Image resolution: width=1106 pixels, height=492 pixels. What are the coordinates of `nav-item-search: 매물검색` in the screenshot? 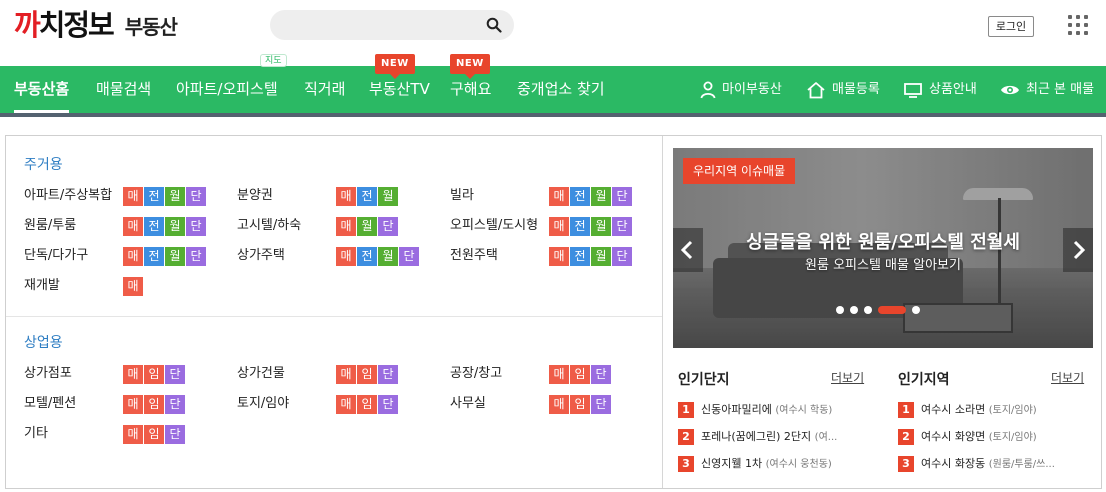 It's located at (123, 89).